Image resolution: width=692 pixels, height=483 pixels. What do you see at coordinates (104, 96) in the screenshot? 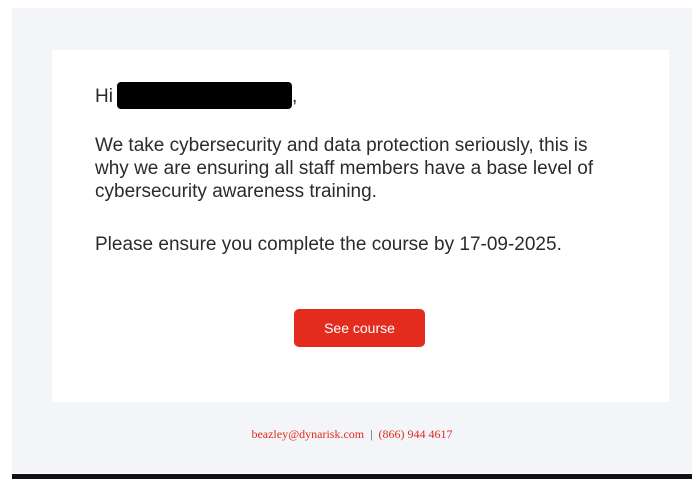
I see `greeting-prefix: Hi` at bounding box center [104, 96].